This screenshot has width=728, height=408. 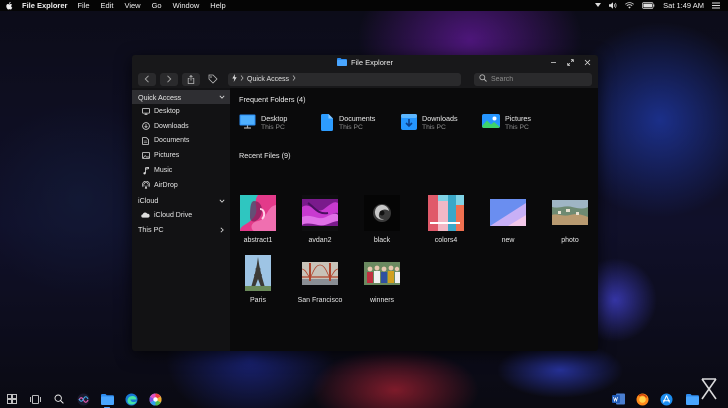 What do you see at coordinates (382, 240) in the screenshot?
I see `file-name: black` at bounding box center [382, 240].